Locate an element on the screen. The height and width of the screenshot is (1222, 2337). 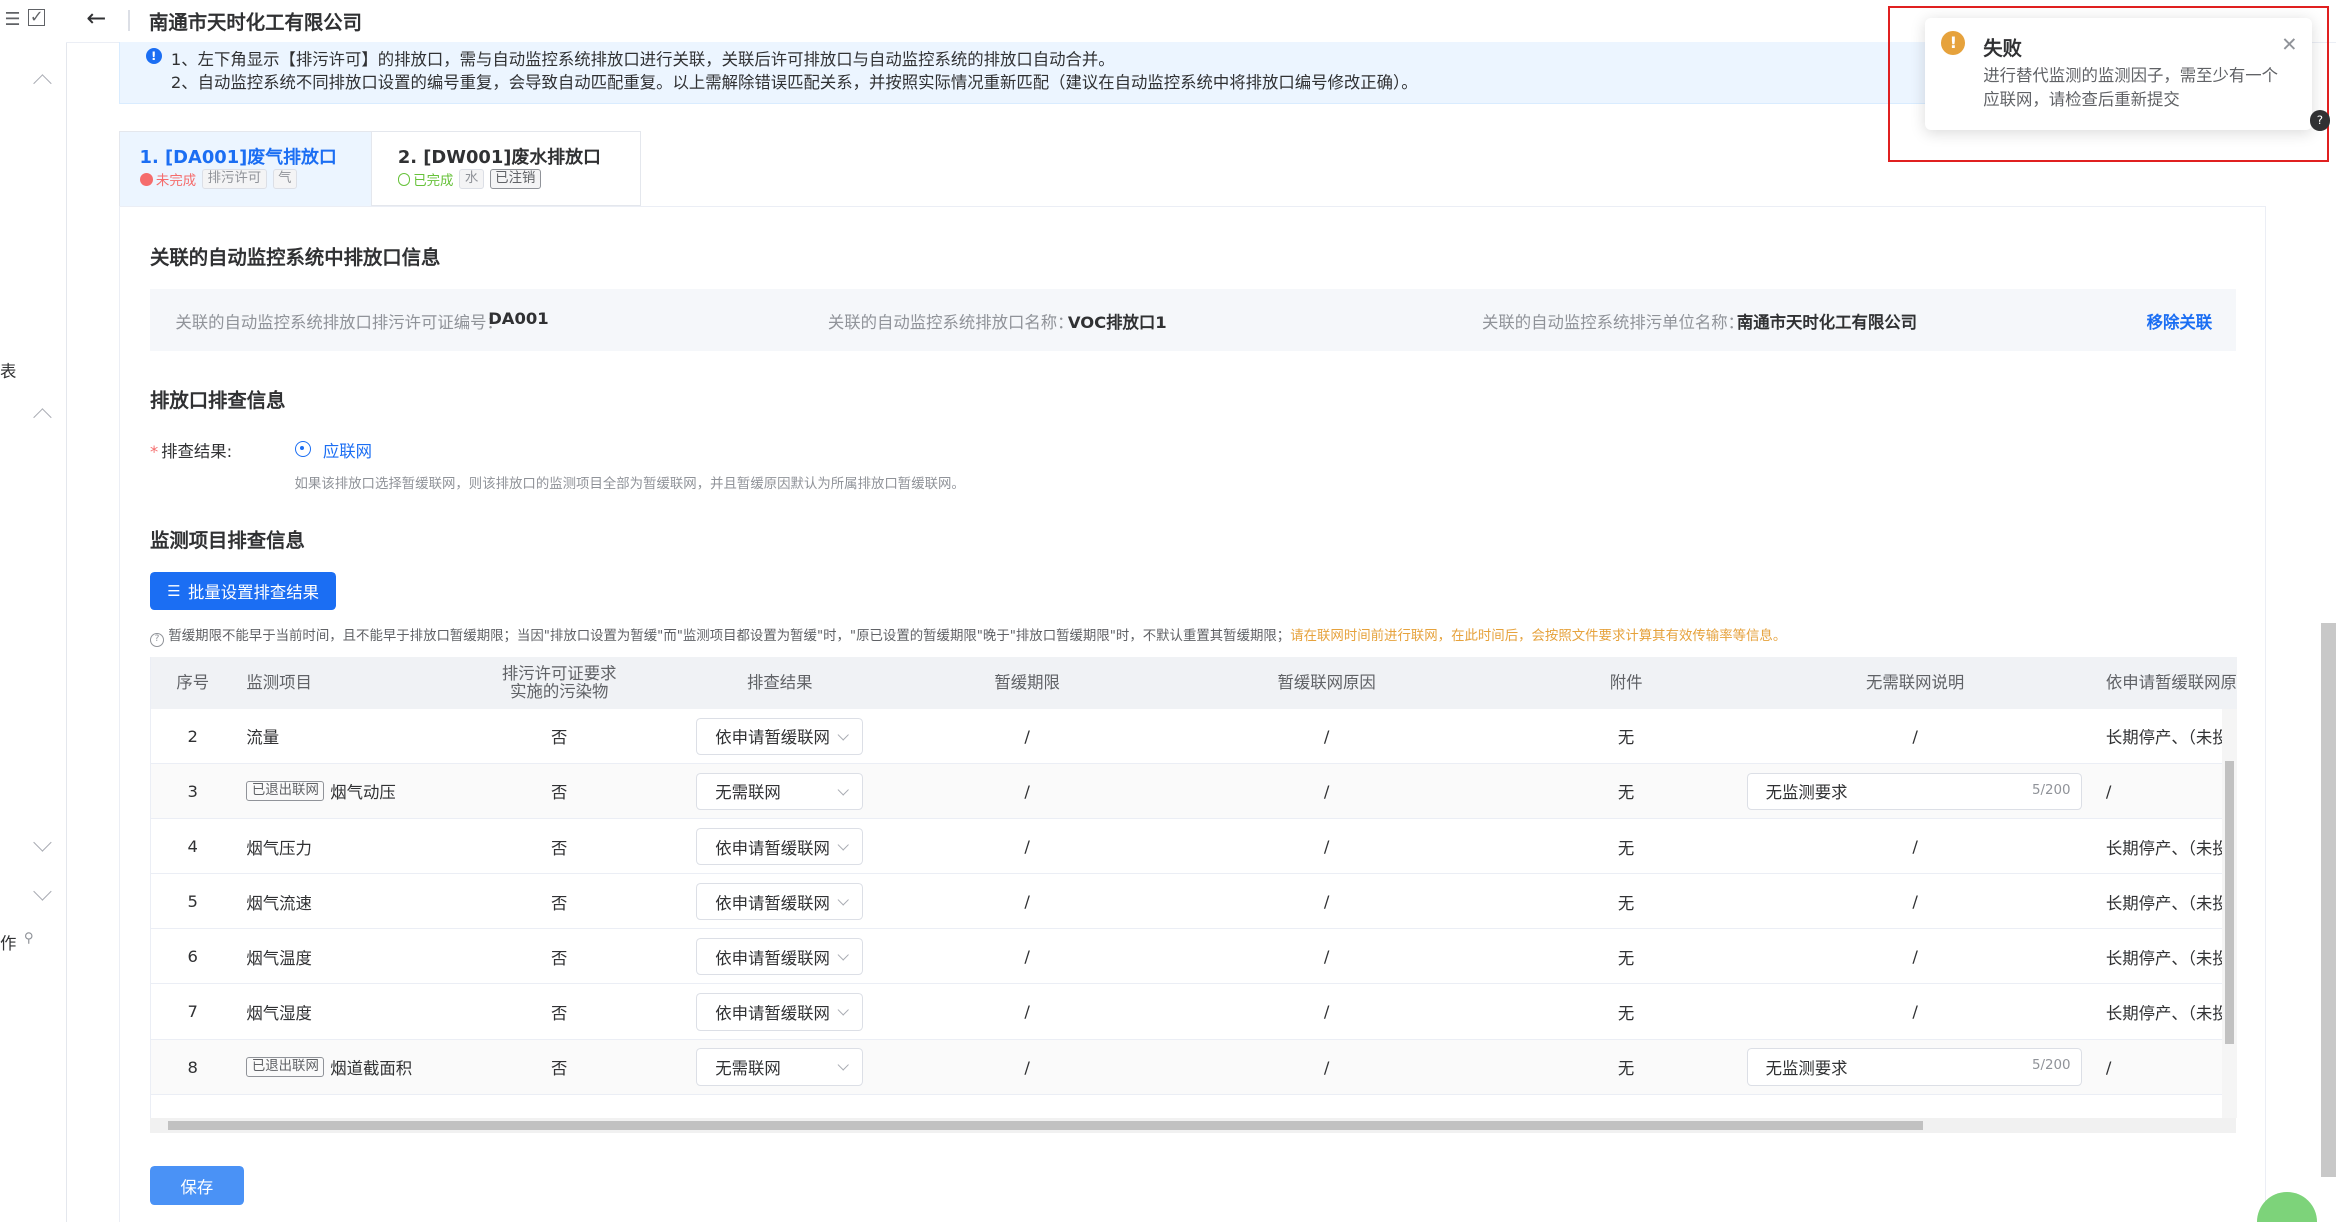
field-value: VOC排放口1 is located at coordinates (1117, 323).